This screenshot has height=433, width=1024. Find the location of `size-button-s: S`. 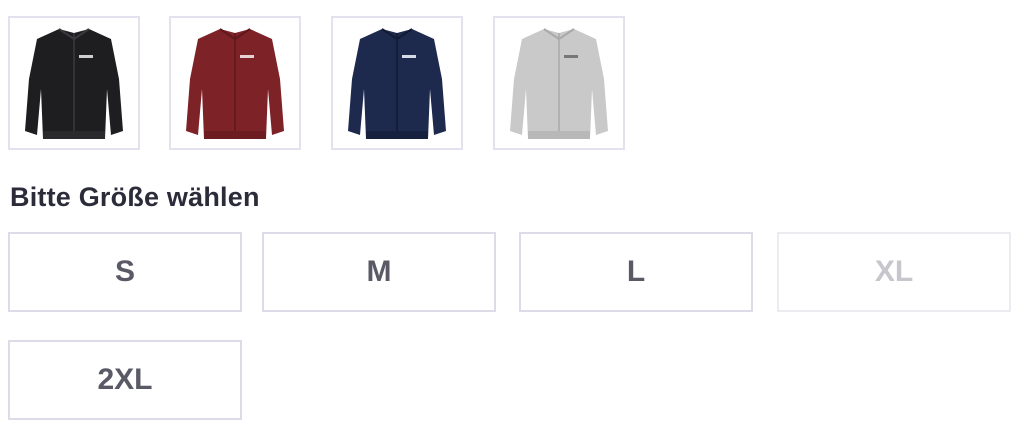

size-button-s: S is located at coordinates (125, 272).